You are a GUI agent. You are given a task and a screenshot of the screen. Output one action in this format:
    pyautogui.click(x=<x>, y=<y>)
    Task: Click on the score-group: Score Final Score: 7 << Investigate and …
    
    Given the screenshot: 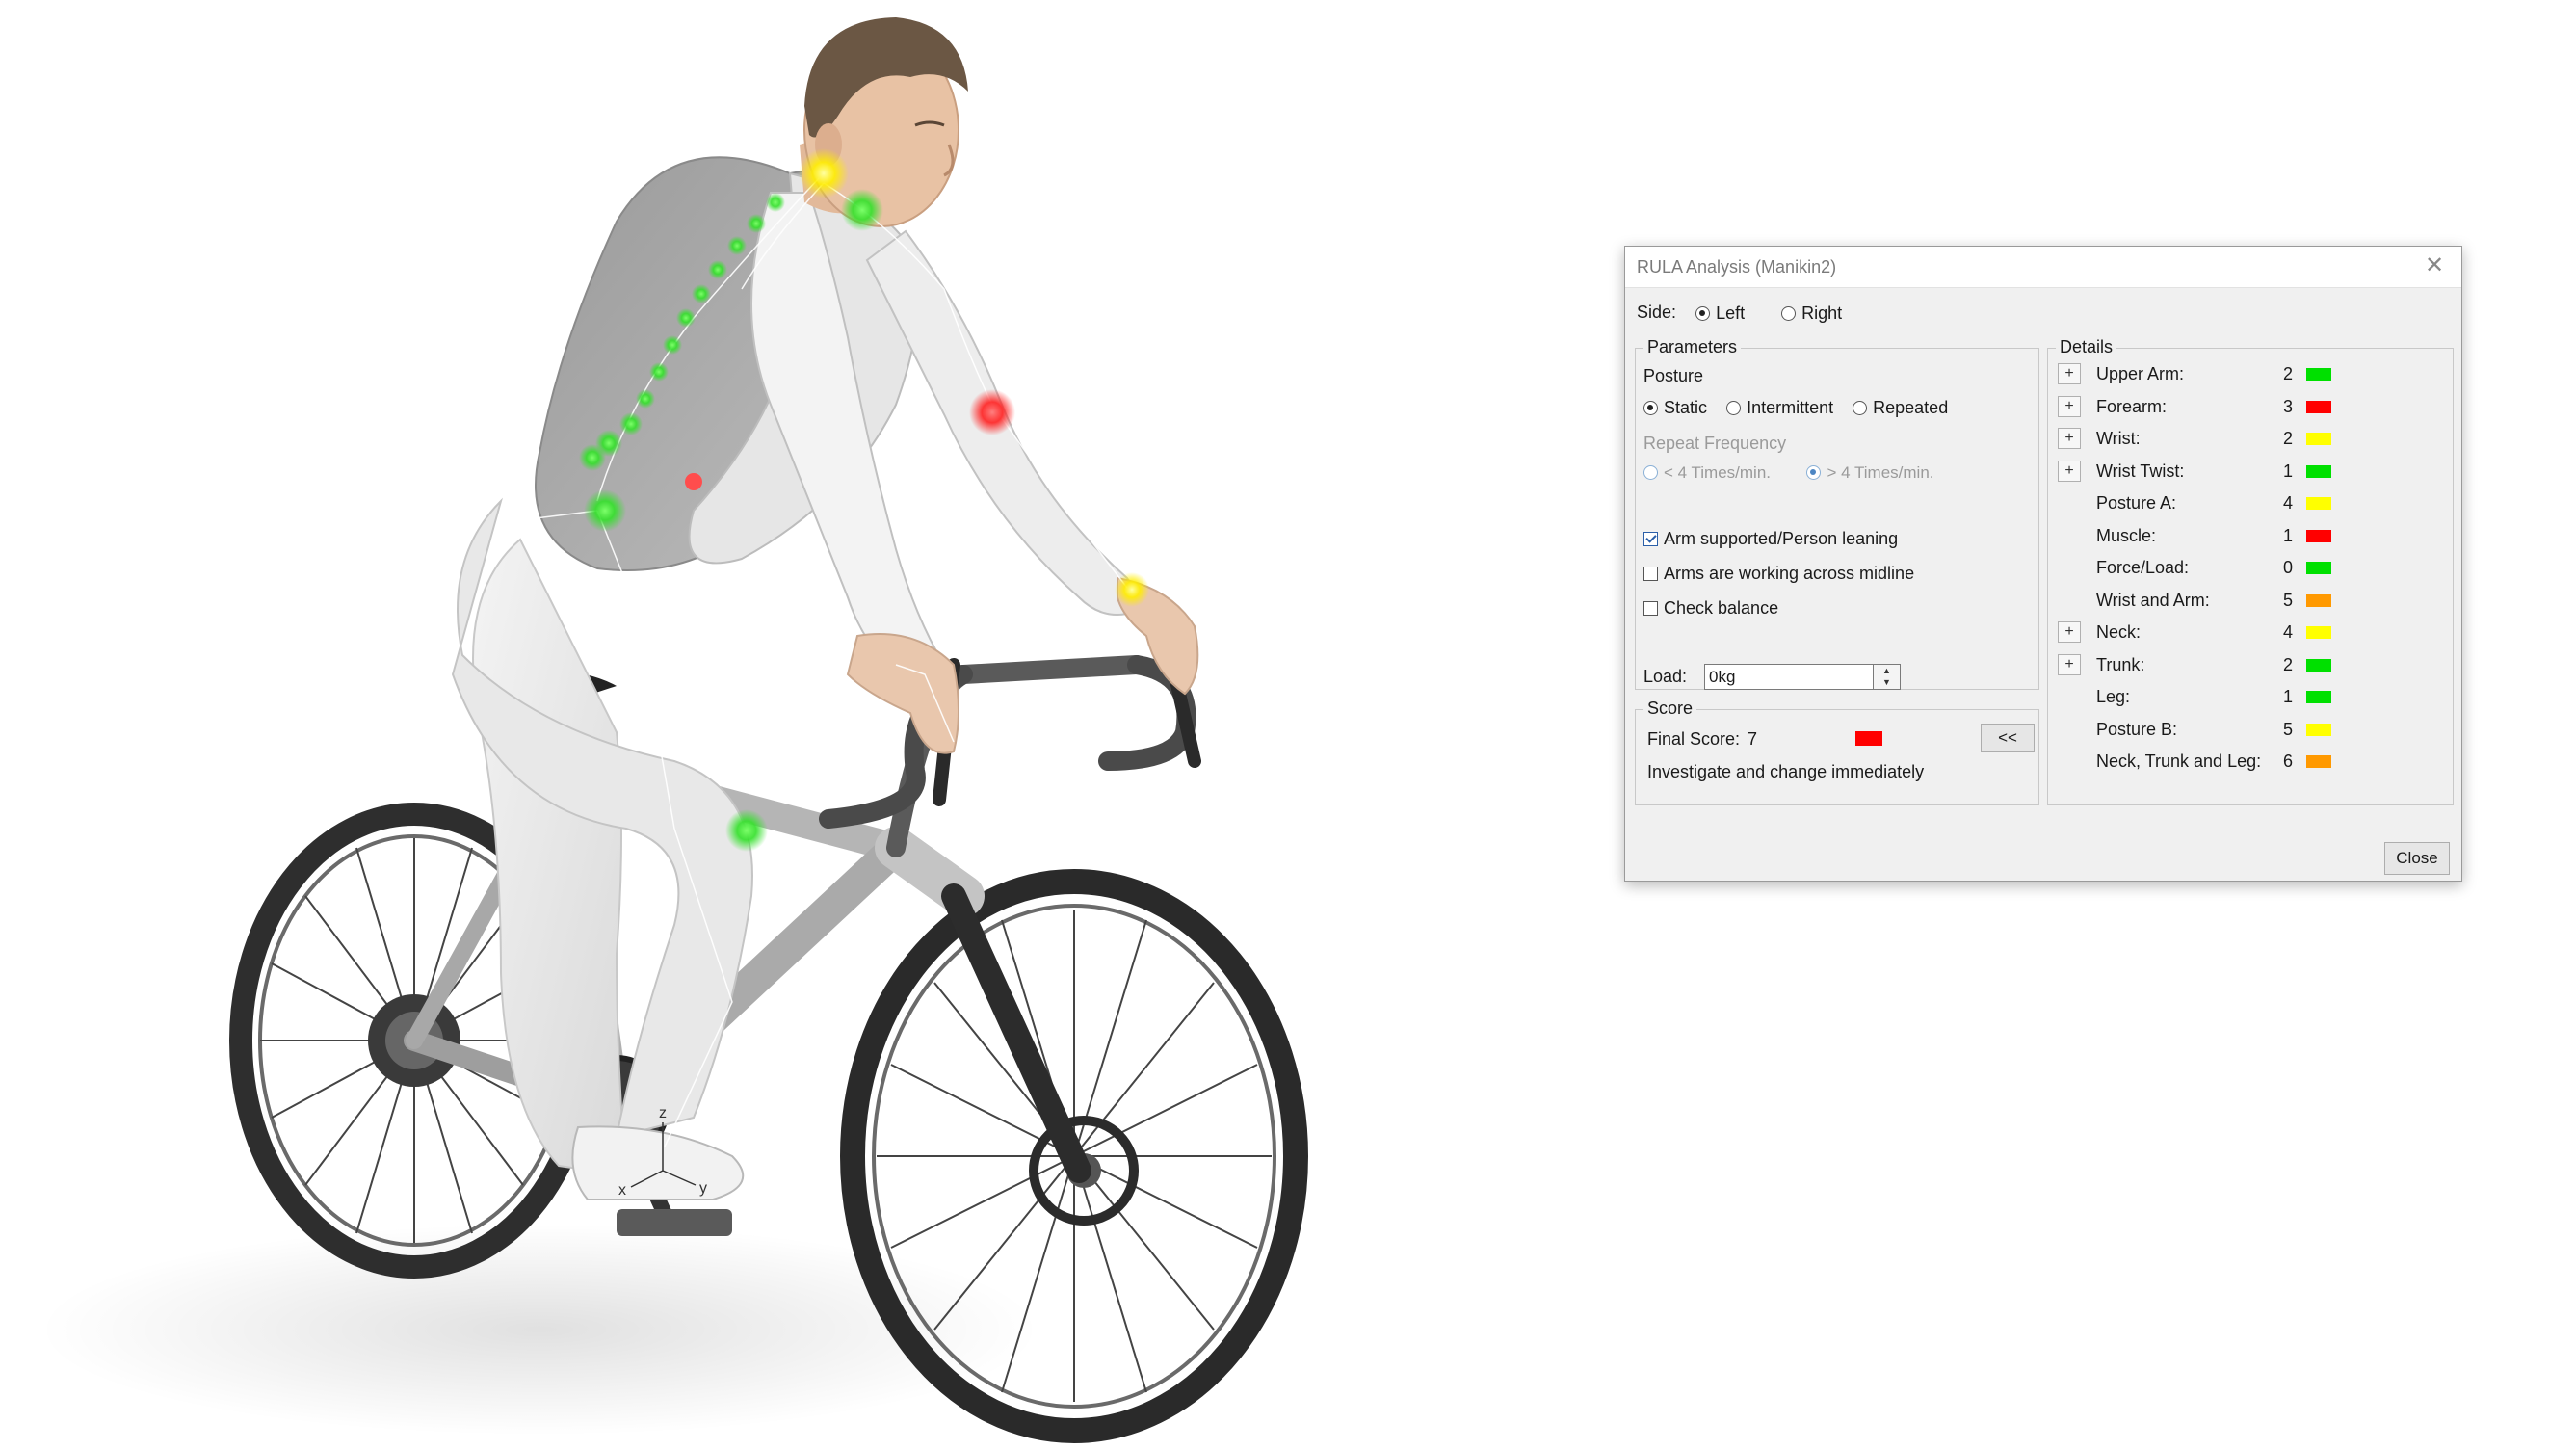 What is the action you would take?
    pyautogui.click(x=1837, y=752)
    